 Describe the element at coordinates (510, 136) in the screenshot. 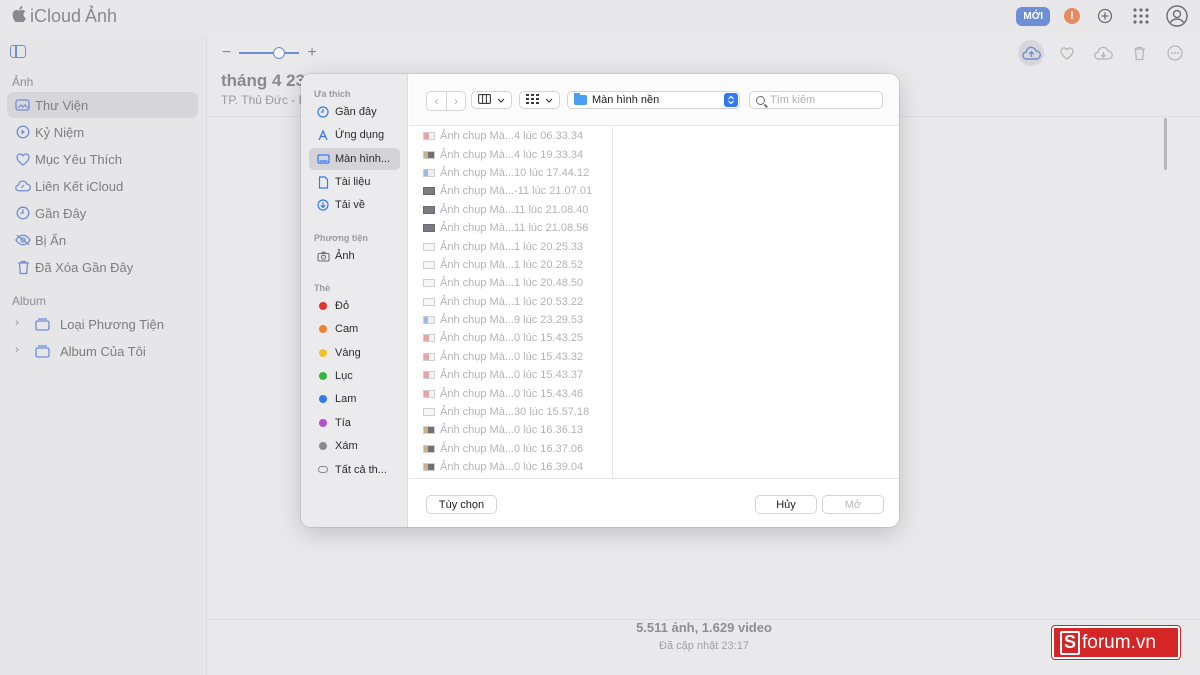

I see `file-row: Ảnh chụp Mà...4 lúc 06.33.34` at that location.